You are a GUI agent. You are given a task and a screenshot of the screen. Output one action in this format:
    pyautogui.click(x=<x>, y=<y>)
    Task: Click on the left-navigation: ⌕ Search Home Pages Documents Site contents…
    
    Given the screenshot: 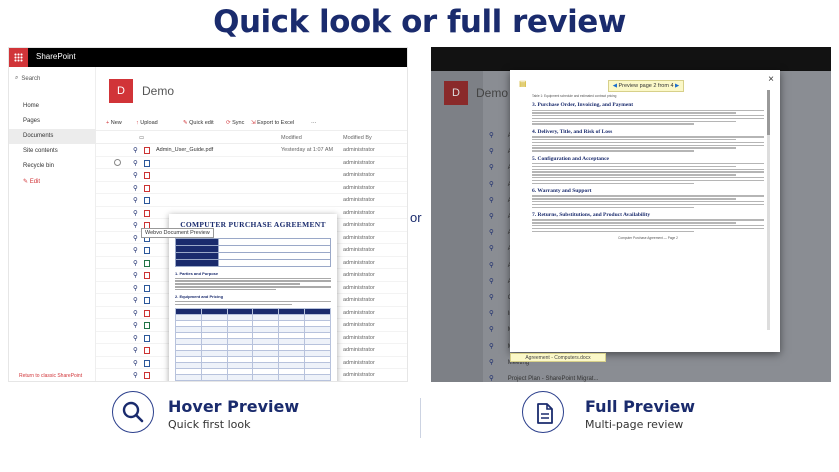 What is the action you would take?
    pyautogui.click(x=52, y=224)
    